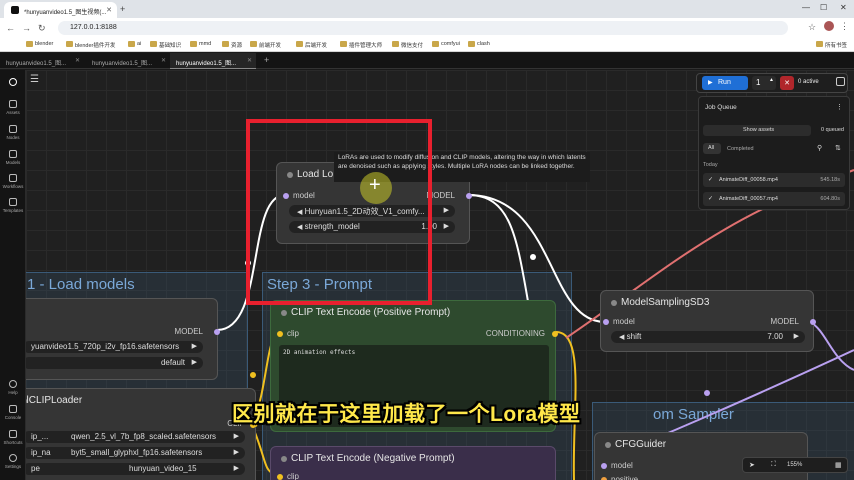 The image size is (854, 480). I want to click on bookmark-item: 基础知识, so click(165, 45).